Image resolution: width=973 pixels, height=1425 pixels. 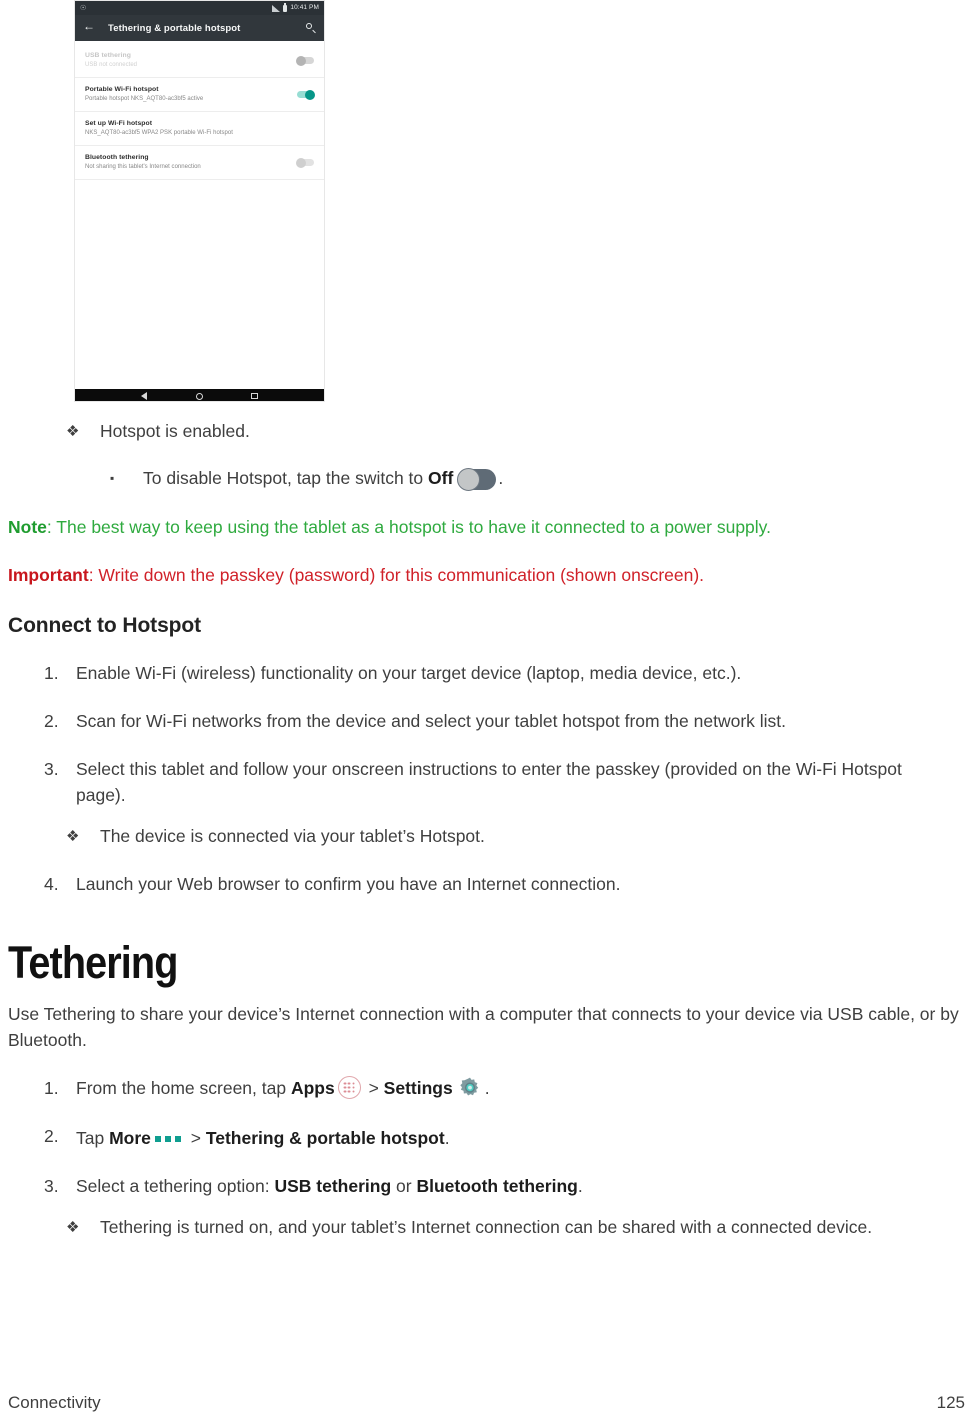 What do you see at coordinates (254, 396) in the screenshot?
I see `nav-recents-icon` at bounding box center [254, 396].